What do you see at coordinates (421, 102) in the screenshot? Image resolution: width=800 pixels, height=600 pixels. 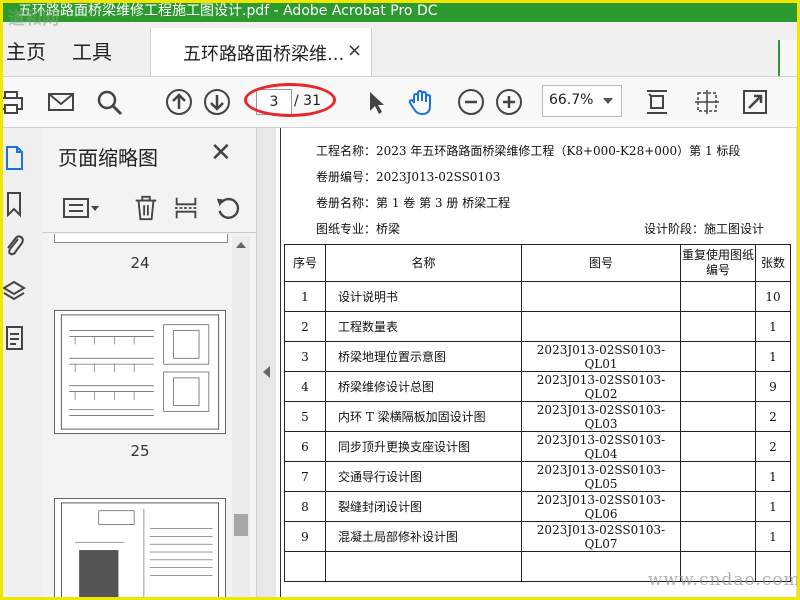 I see `hand-tool-icon` at bounding box center [421, 102].